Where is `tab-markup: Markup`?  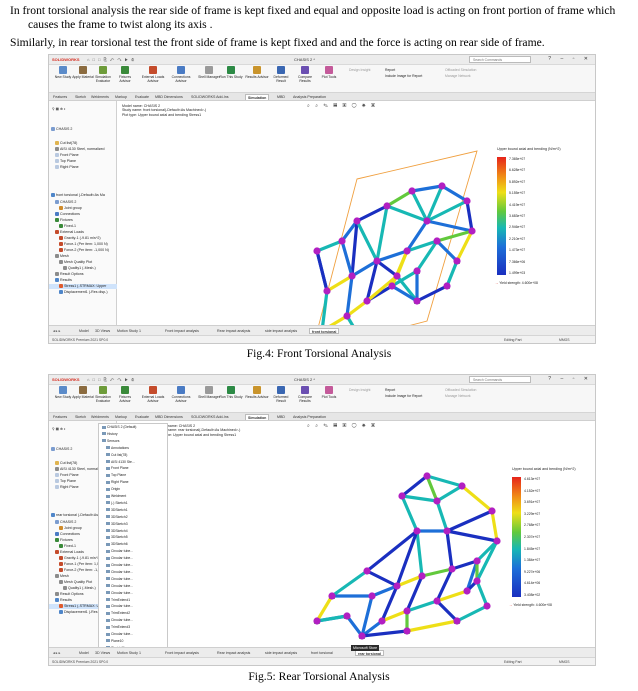
tab-markup: Markup is located at coordinates (121, 97).